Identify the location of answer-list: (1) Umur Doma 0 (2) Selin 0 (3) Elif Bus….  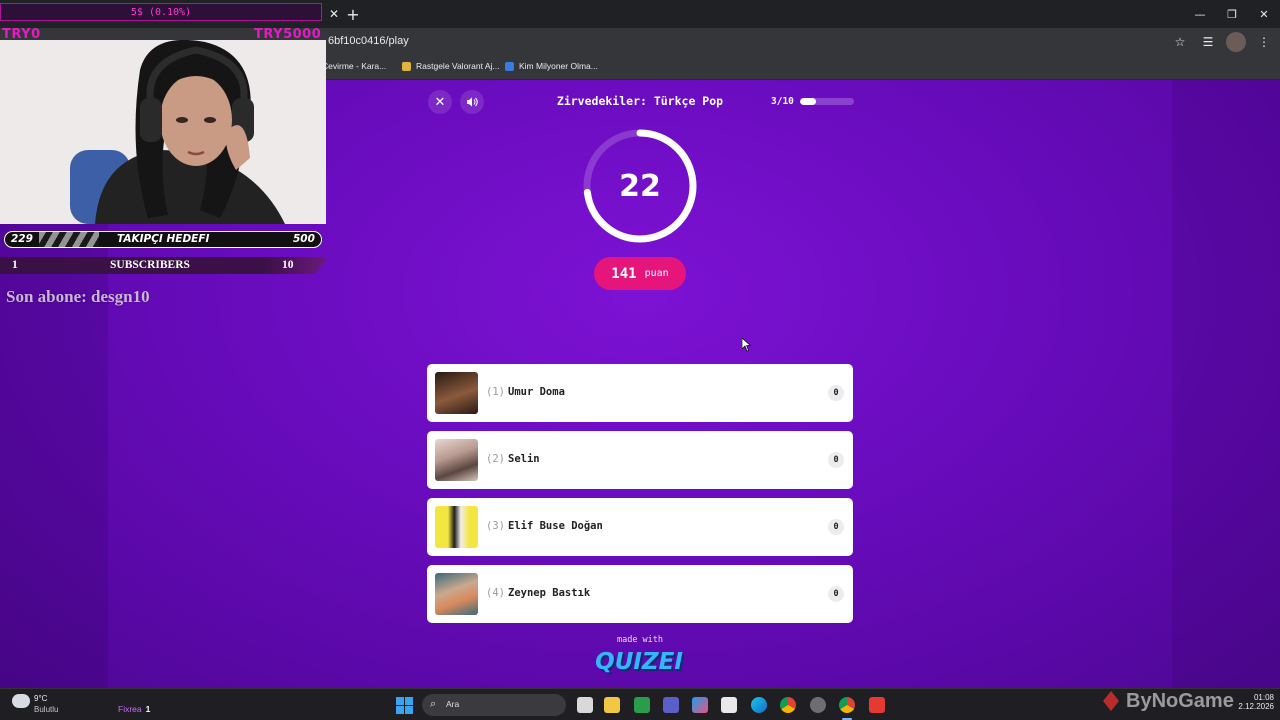
(640, 498).